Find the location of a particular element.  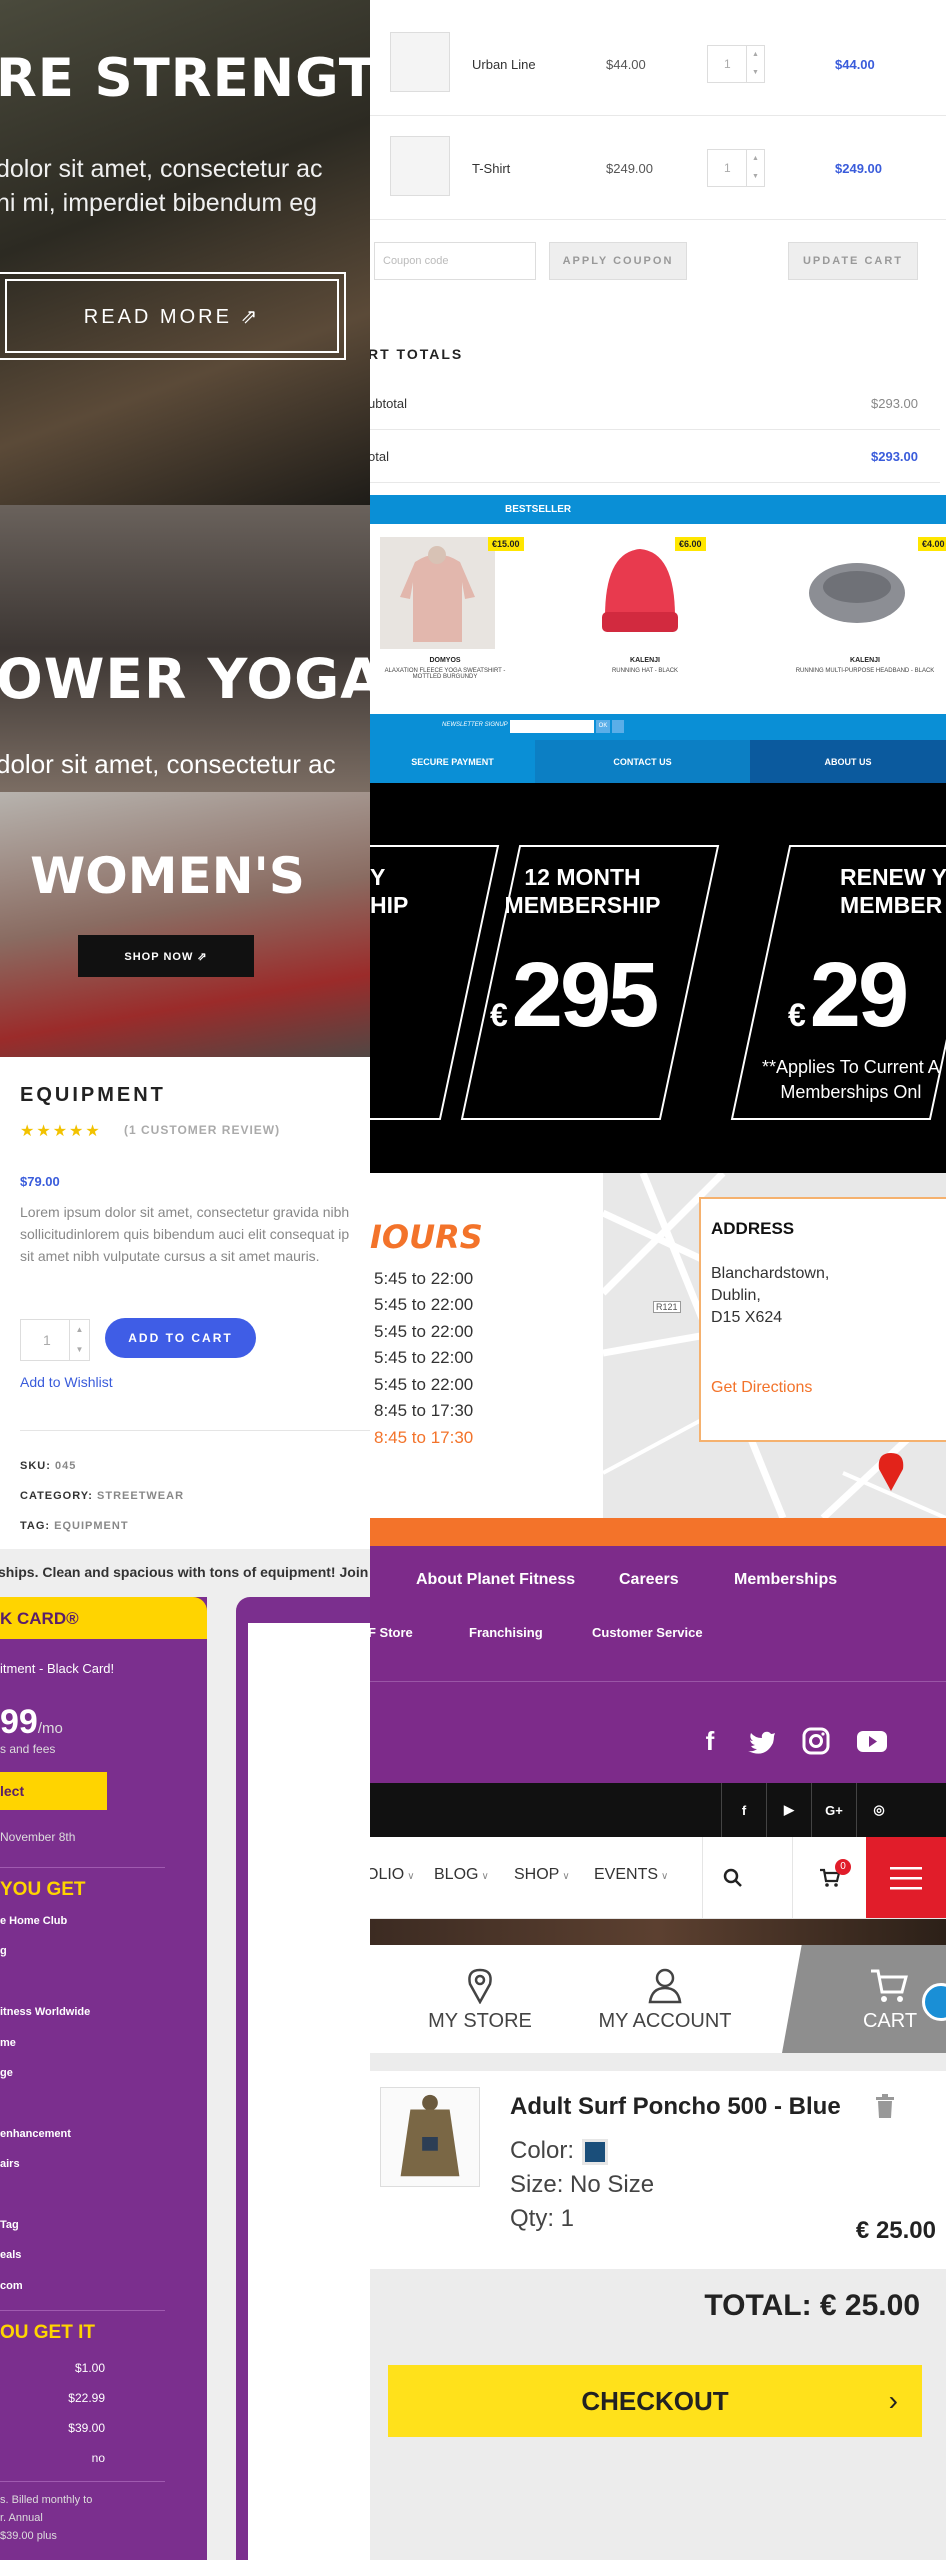

instagram-icon: ◎ is located at coordinates (878, 1810).